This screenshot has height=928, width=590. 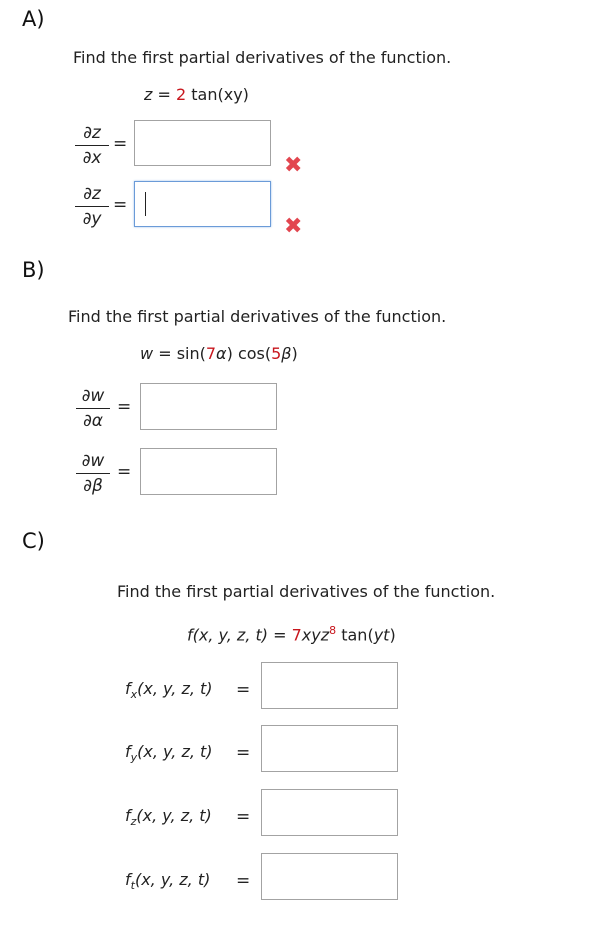 I want to click on section-a-formula: z = 2 tan(xy), so click(x=196, y=94).